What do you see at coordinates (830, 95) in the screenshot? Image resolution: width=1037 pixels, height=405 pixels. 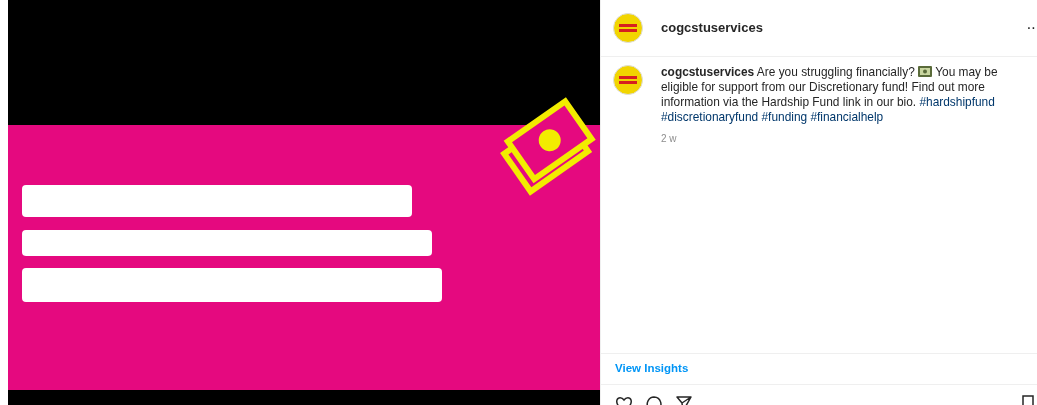 I see `caption-text: cogcstuservices Are you struggling financially? You may be eligible for support from our Discretionary fund! Find out more information via the Hardship Fund link in our bio. #hardshipfund #discretionaryfund #funding #financialhelp` at bounding box center [830, 95].